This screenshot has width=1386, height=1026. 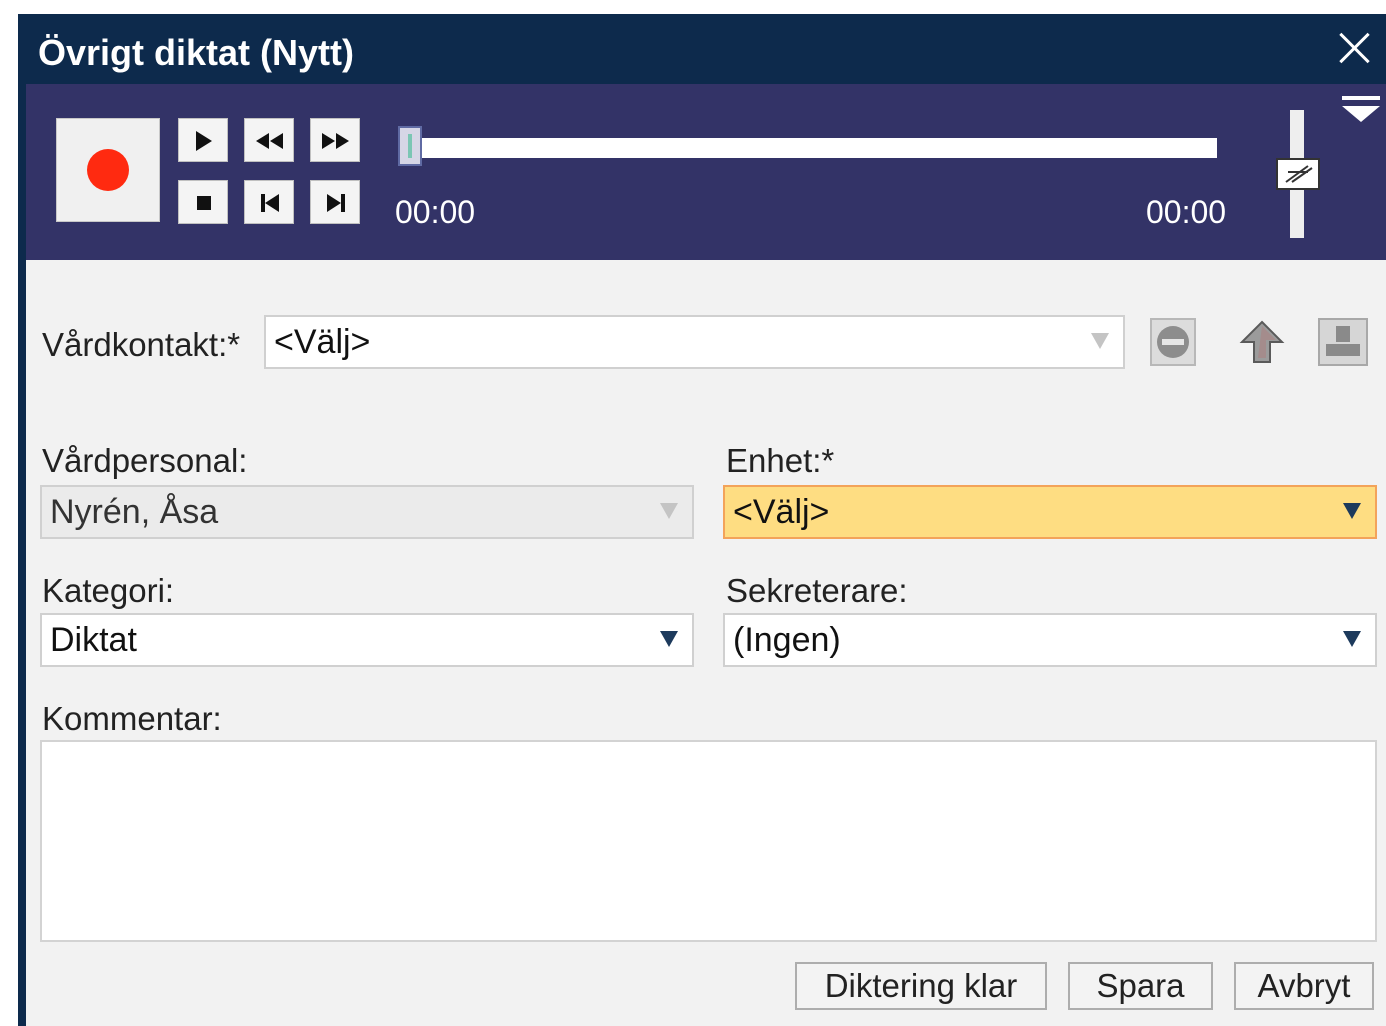 I want to click on time-elapsed: 00:00, so click(x=435, y=212).